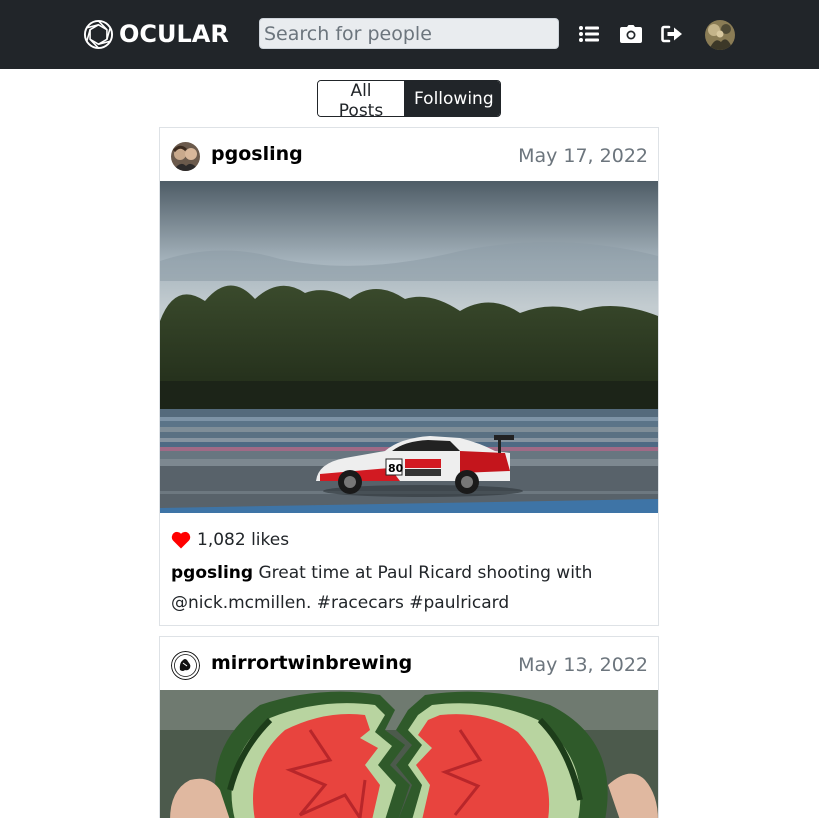 Image resolution: width=819 pixels, height=818 pixels. I want to click on camera-icon, so click(631, 34).